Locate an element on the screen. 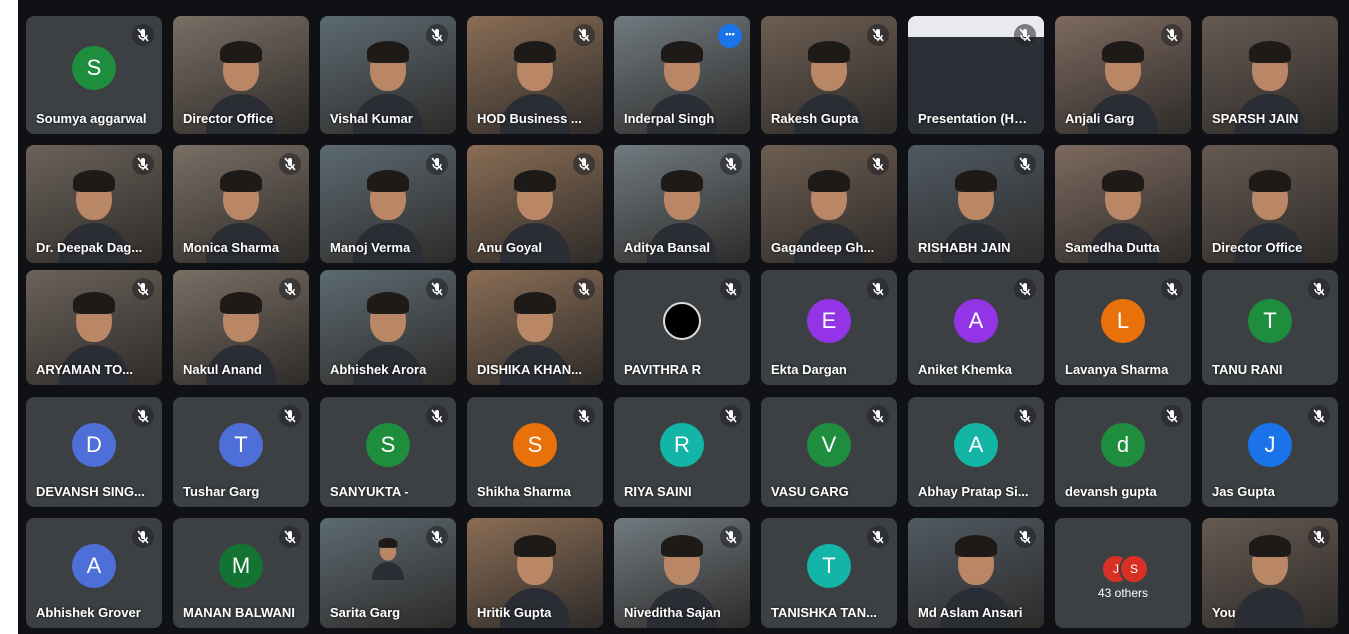  participant-name: Niveditha Sajan is located at coordinates (672, 612).